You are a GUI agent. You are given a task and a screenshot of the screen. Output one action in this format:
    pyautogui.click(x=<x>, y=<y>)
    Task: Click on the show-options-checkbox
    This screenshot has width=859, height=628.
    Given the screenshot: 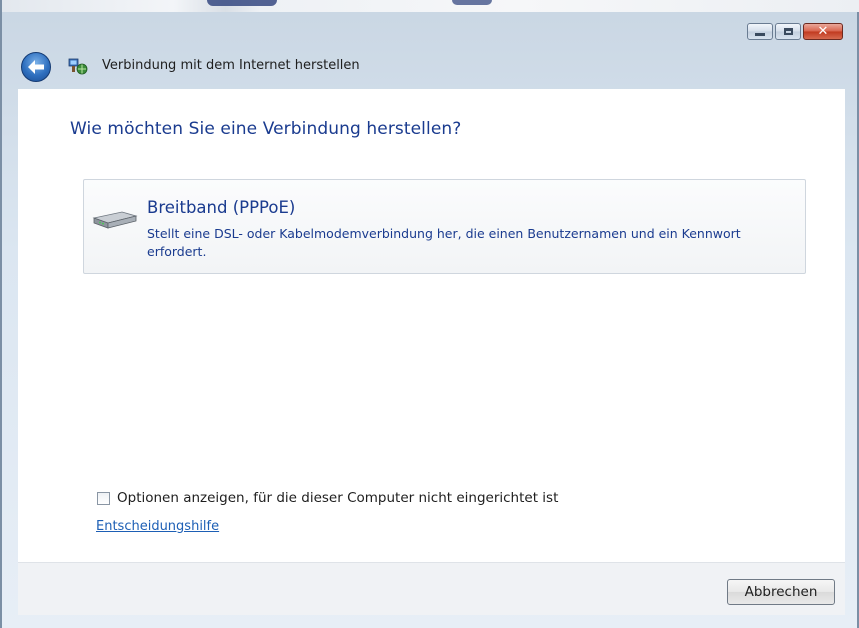 What is the action you would take?
    pyautogui.click(x=103, y=498)
    